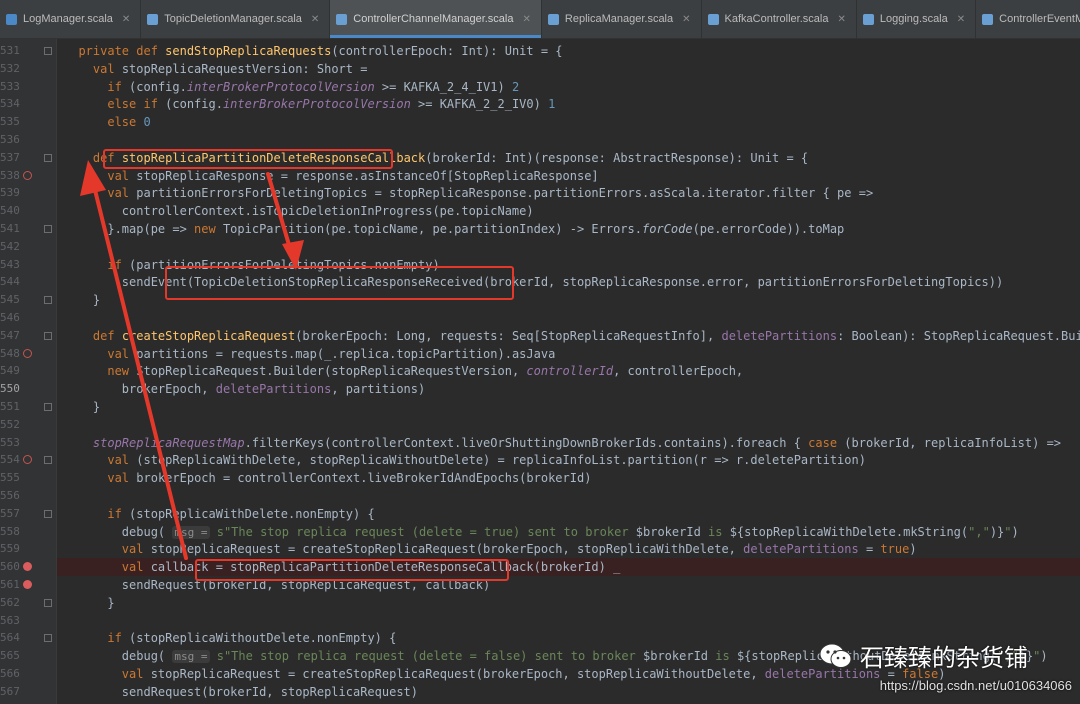 The image size is (1080, 704). I want to click on watermark: 石臻臻的杂货铺, so click(923, 655).